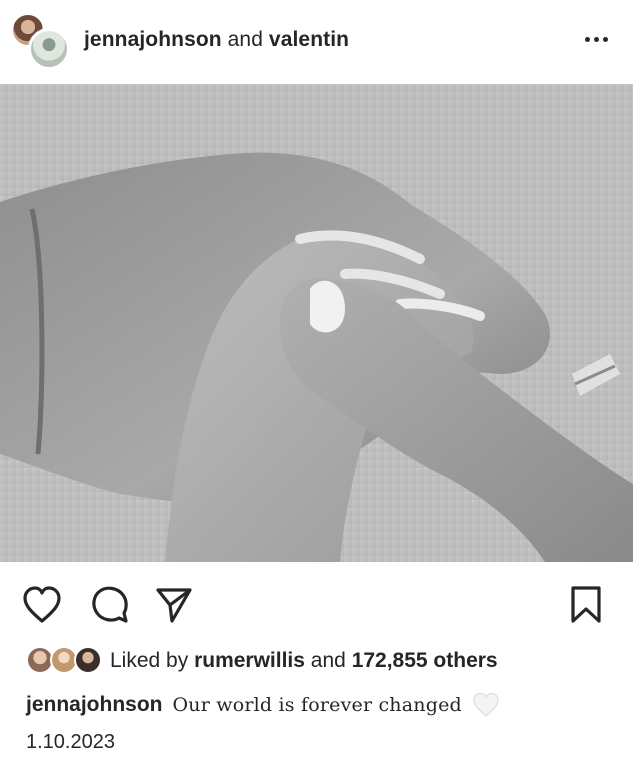 The image size is (633, 763). What do you see at coordinates (149, 660) in the screenshot?
I see `likes-prefix: Liked by` at bounding box center [149, 660].